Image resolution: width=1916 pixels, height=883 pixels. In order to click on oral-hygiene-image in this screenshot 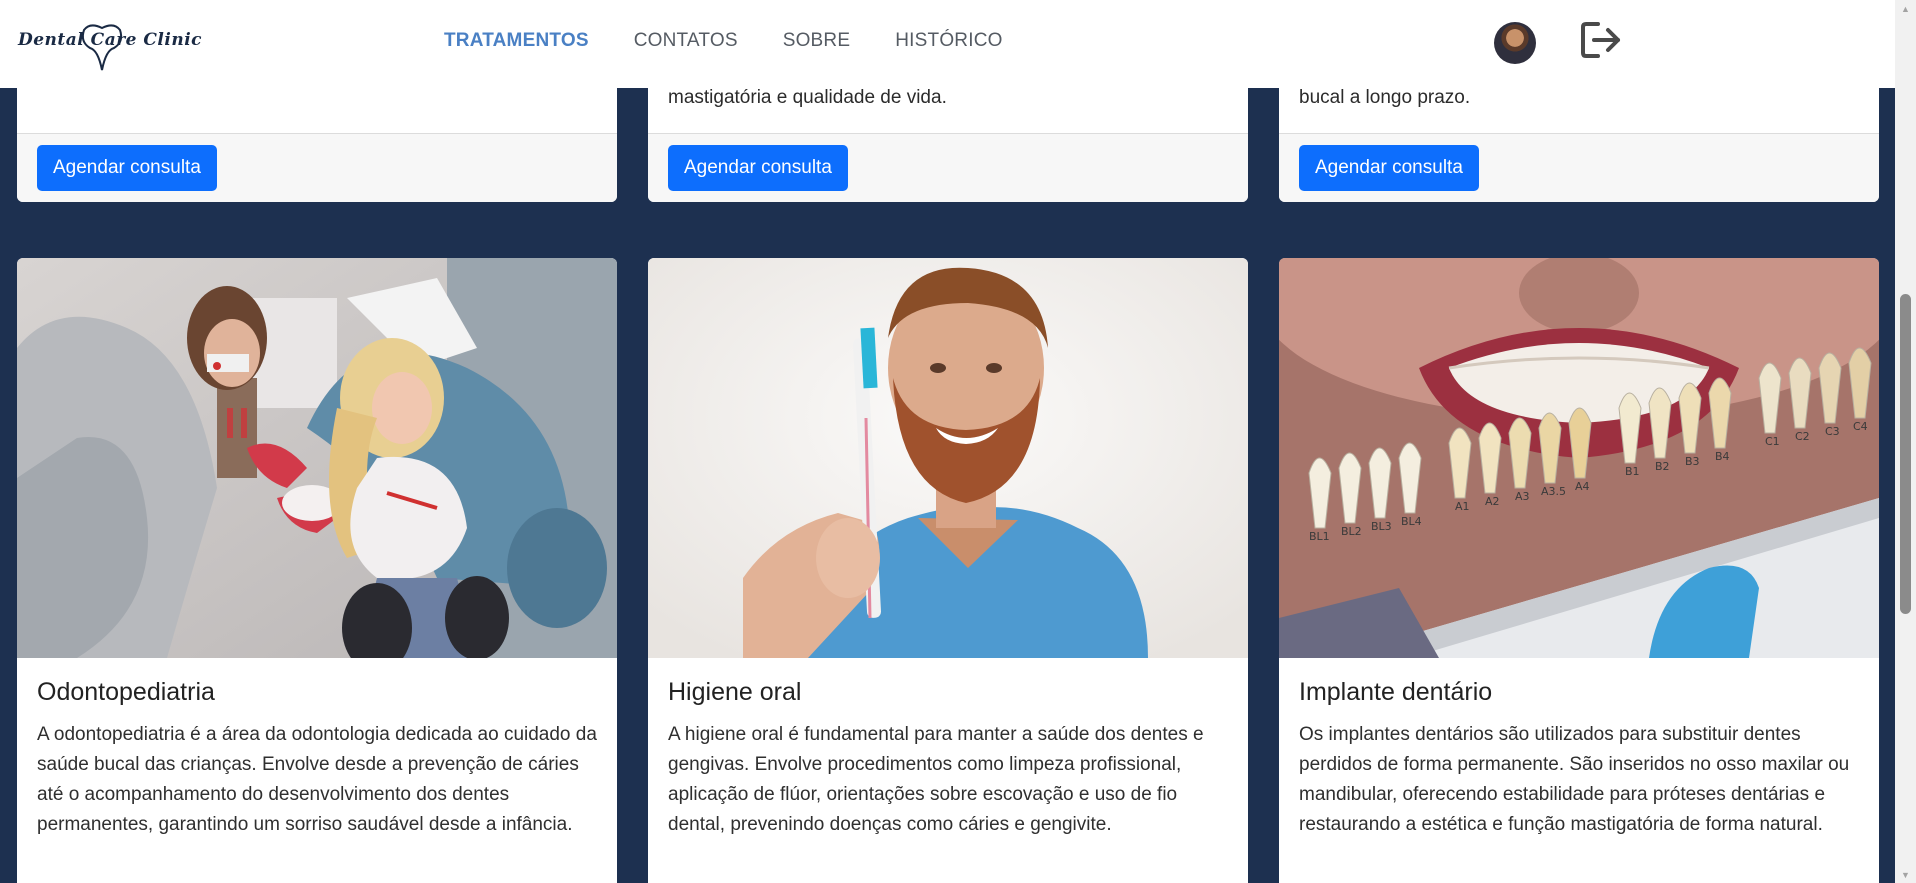, I will do `click(948, 458)`.